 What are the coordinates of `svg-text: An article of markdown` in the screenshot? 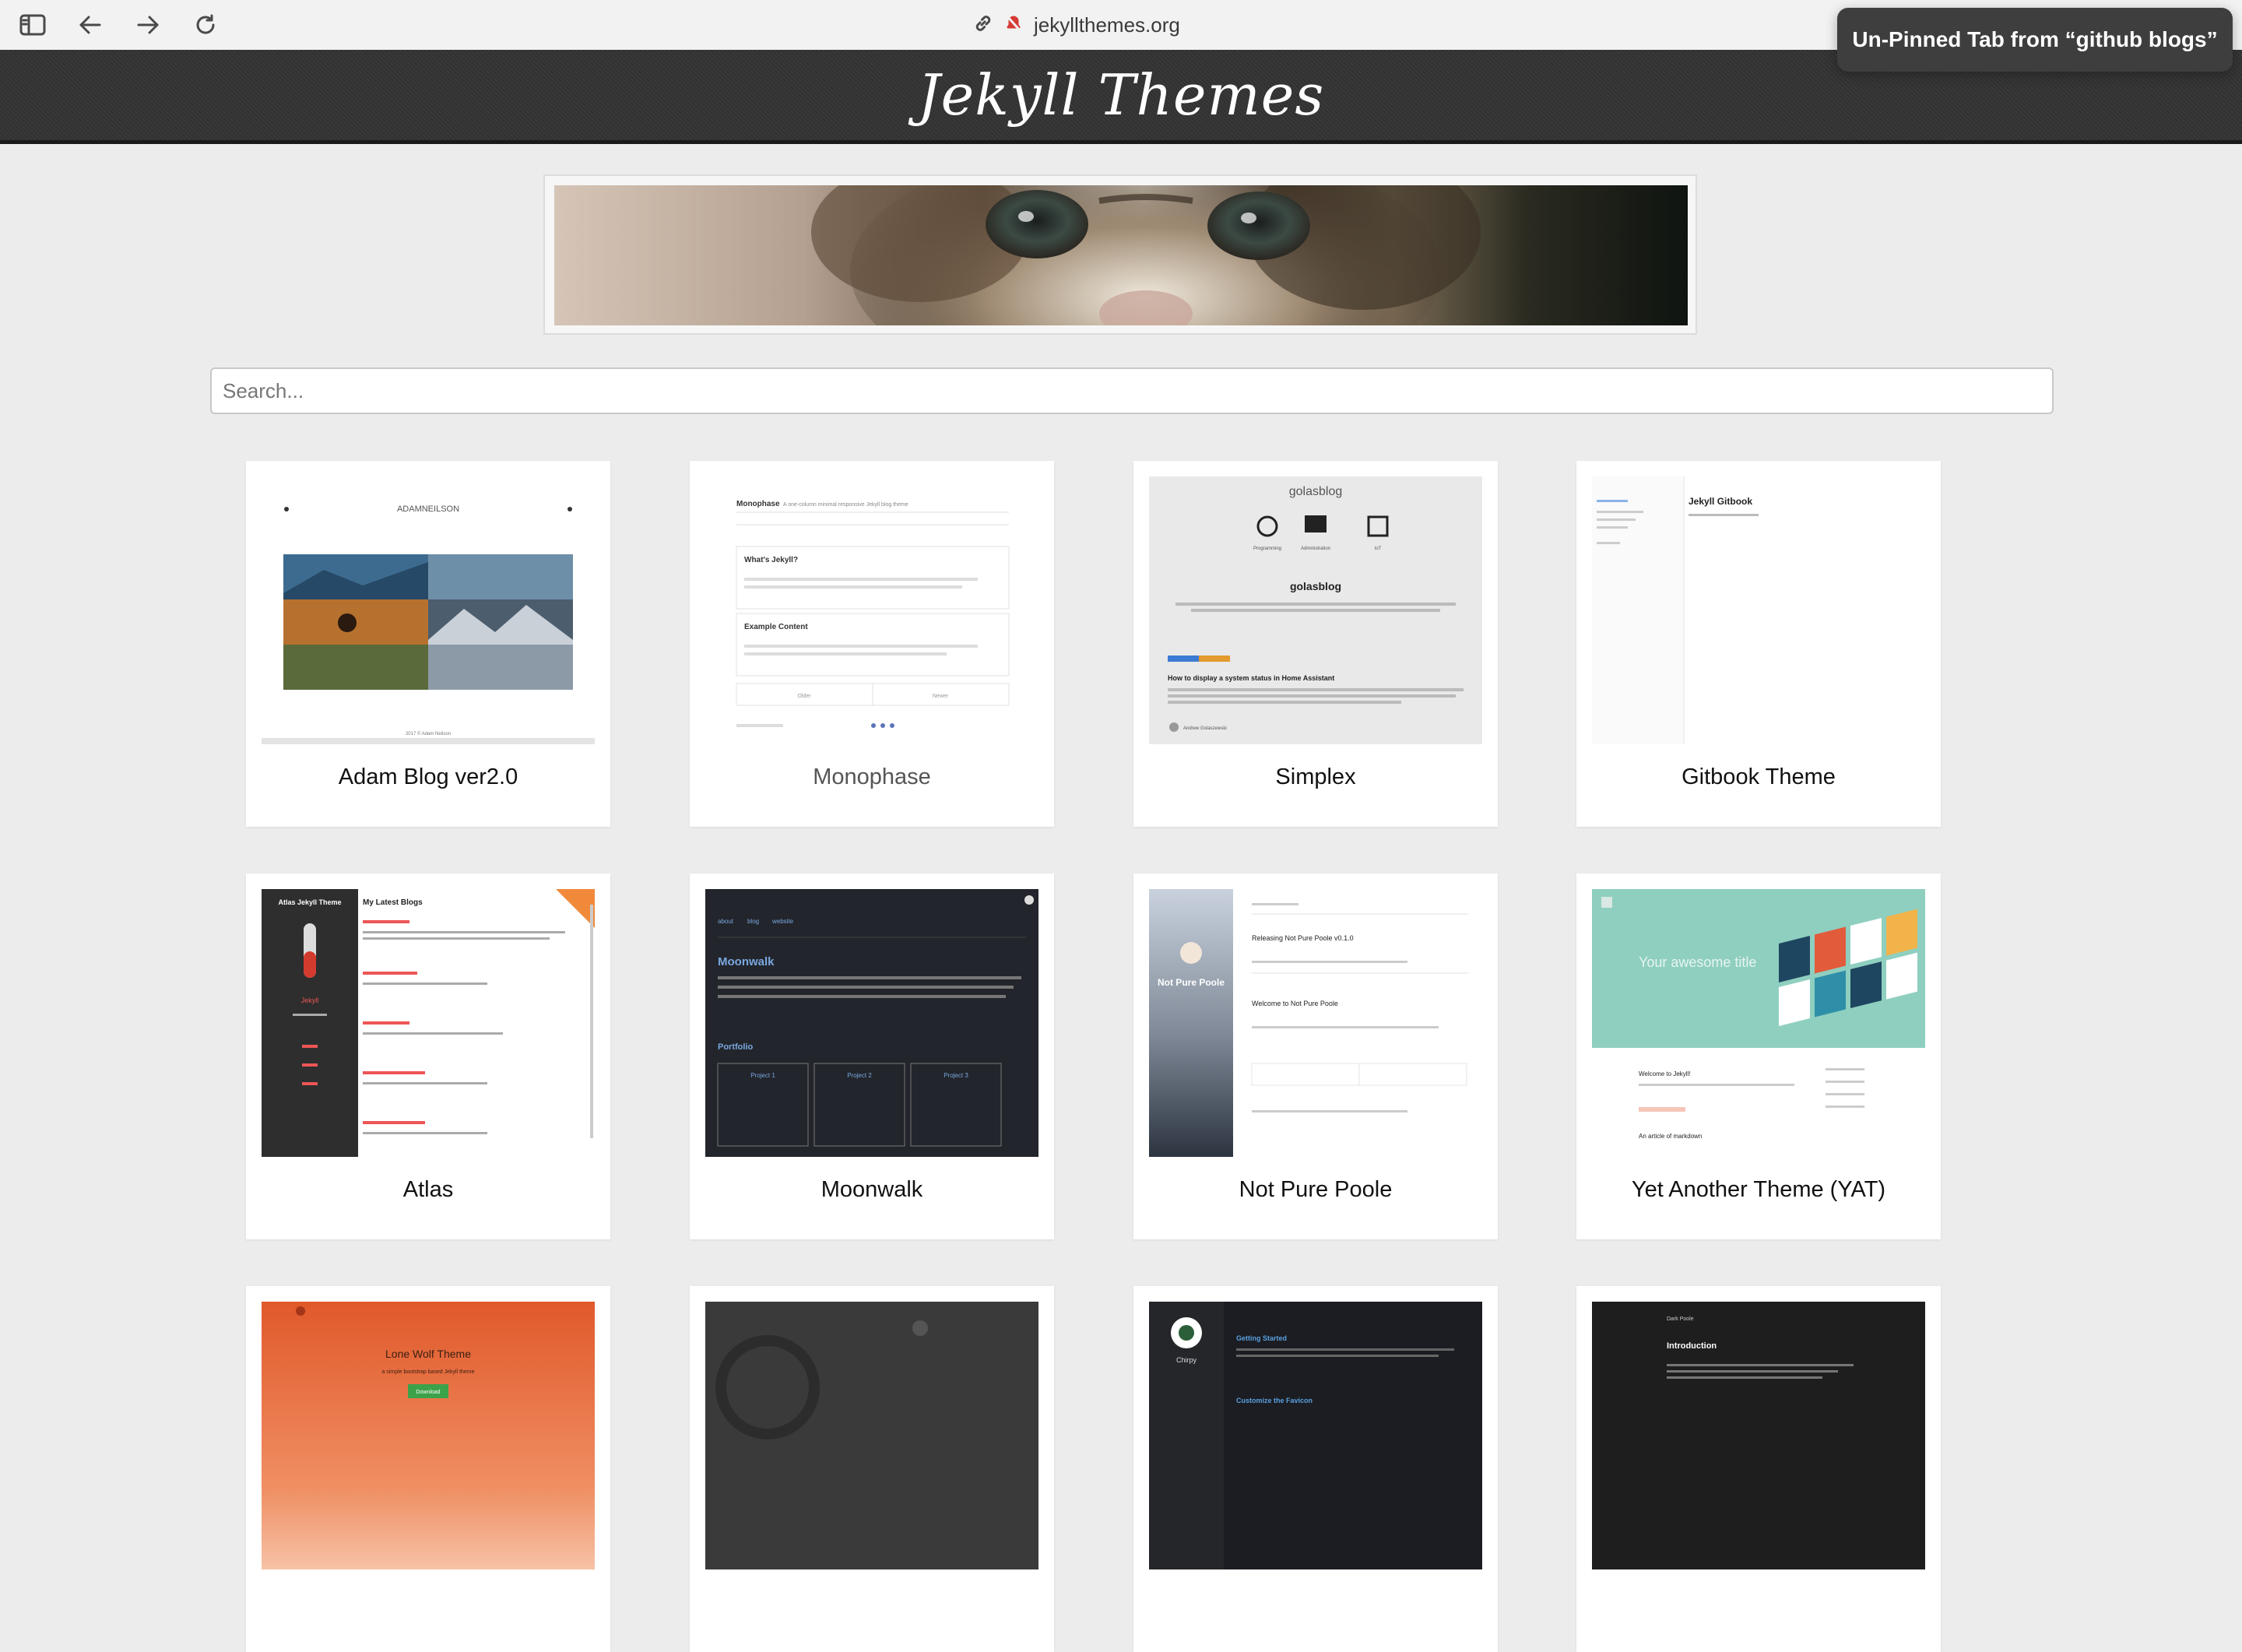 It's located at (1670, 1136).